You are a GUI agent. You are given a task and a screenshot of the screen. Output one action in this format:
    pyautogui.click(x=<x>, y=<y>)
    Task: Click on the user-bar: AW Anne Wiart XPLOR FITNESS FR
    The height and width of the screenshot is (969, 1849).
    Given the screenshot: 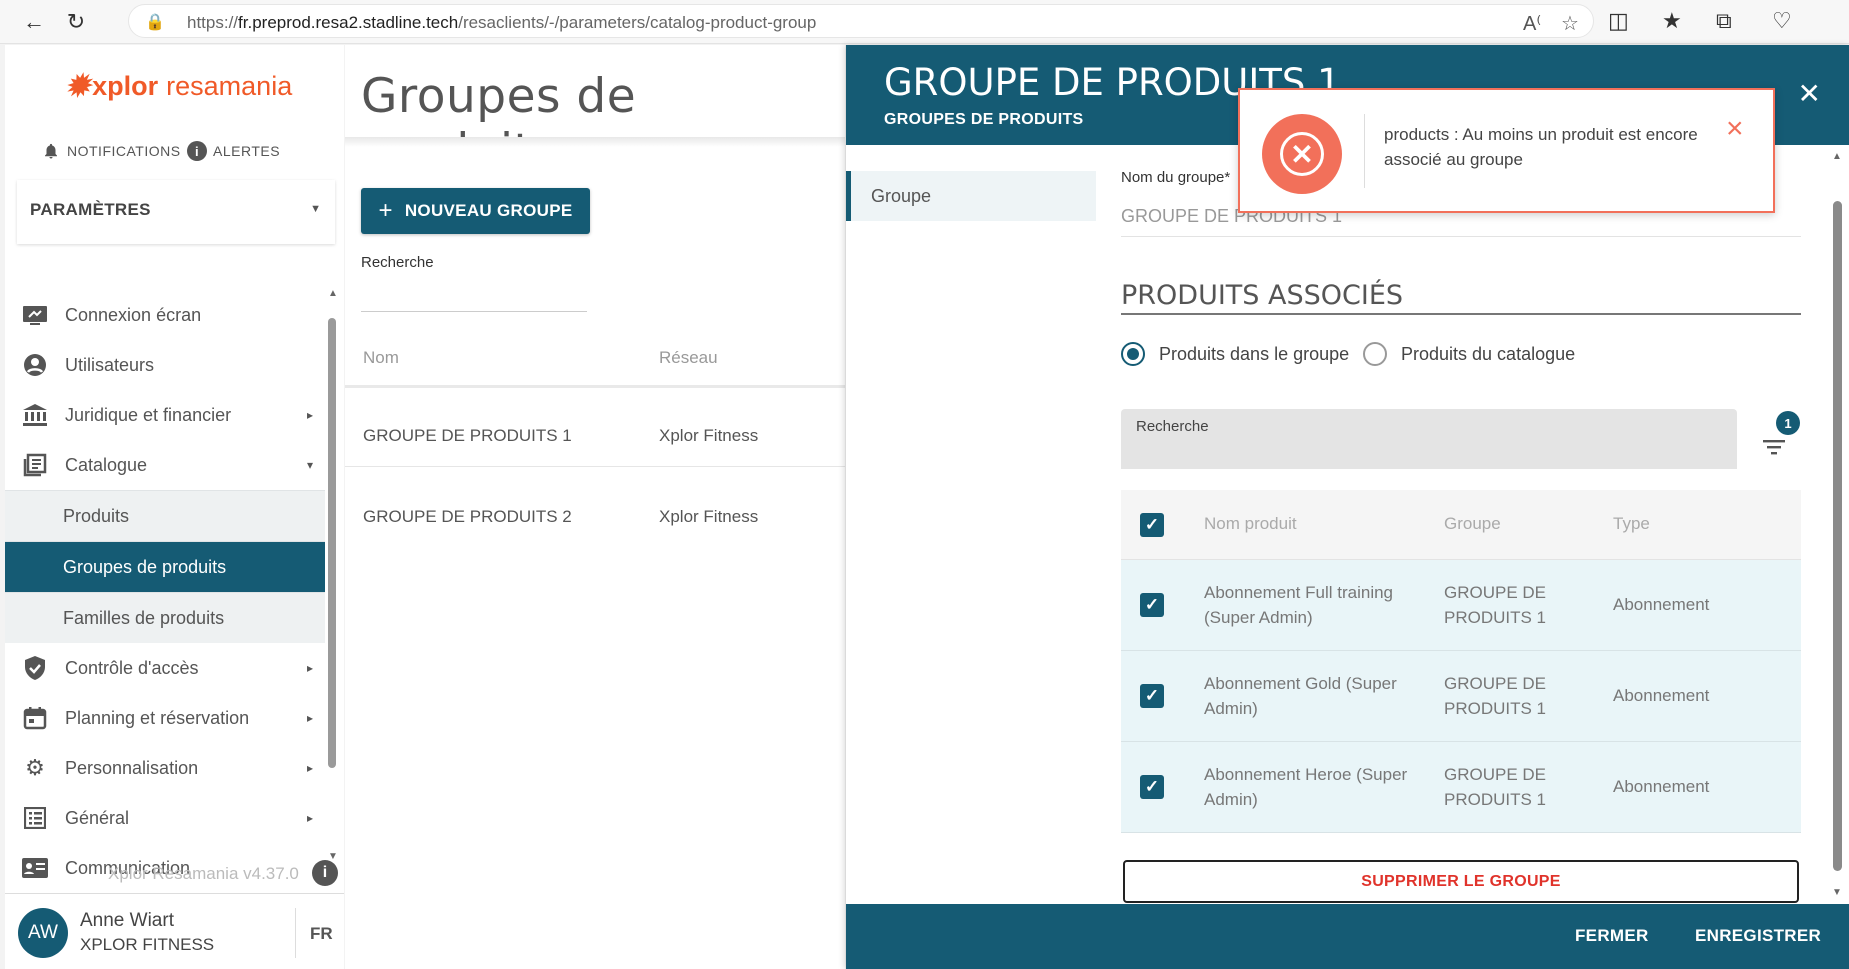 What is the action you would take?
    pyautogui.click(x=174, y=931)
    